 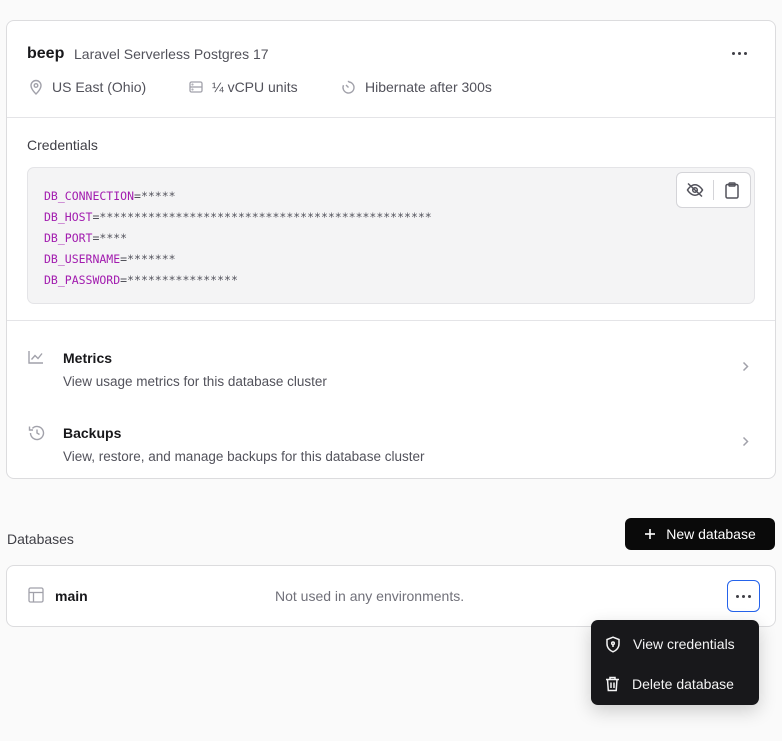 I want to click on database-actions-menu: View credentials Delete database, so click(x=675, y=662).